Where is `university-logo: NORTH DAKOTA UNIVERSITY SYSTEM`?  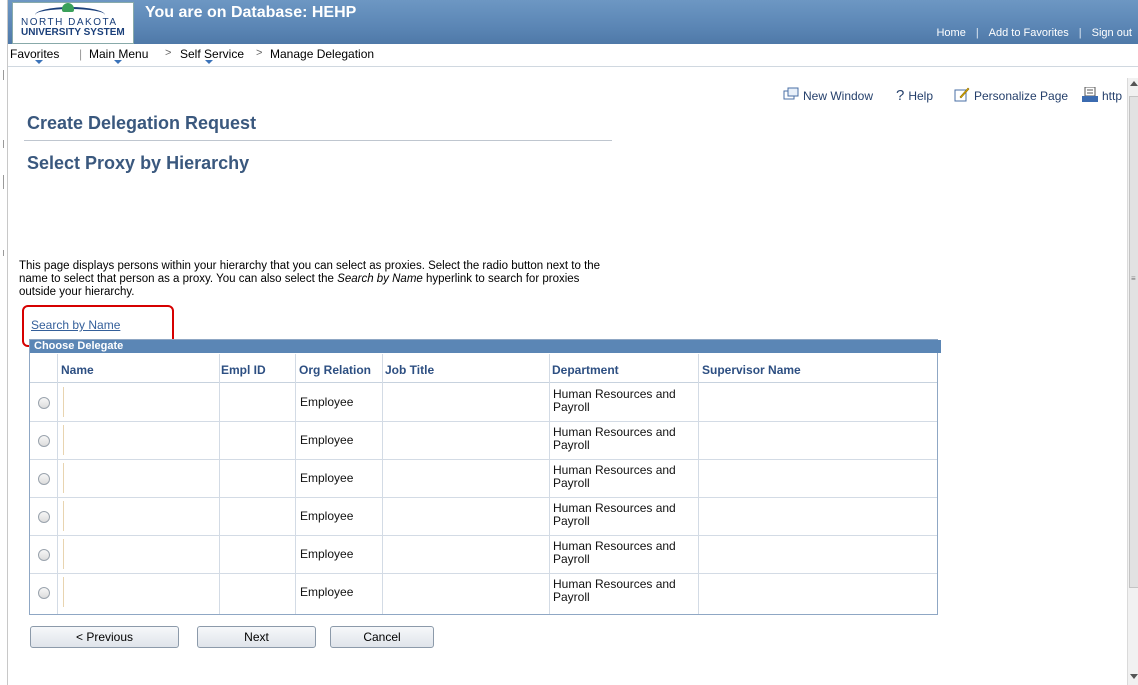
university-logo: NORTH DAKOTA UNIVERSITY SYSTEM is located at coordinates (73, 23).